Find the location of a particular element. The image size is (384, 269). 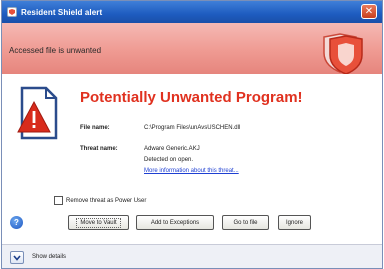

threat-name-label: Threat name: is located at coordinates (99, 149).